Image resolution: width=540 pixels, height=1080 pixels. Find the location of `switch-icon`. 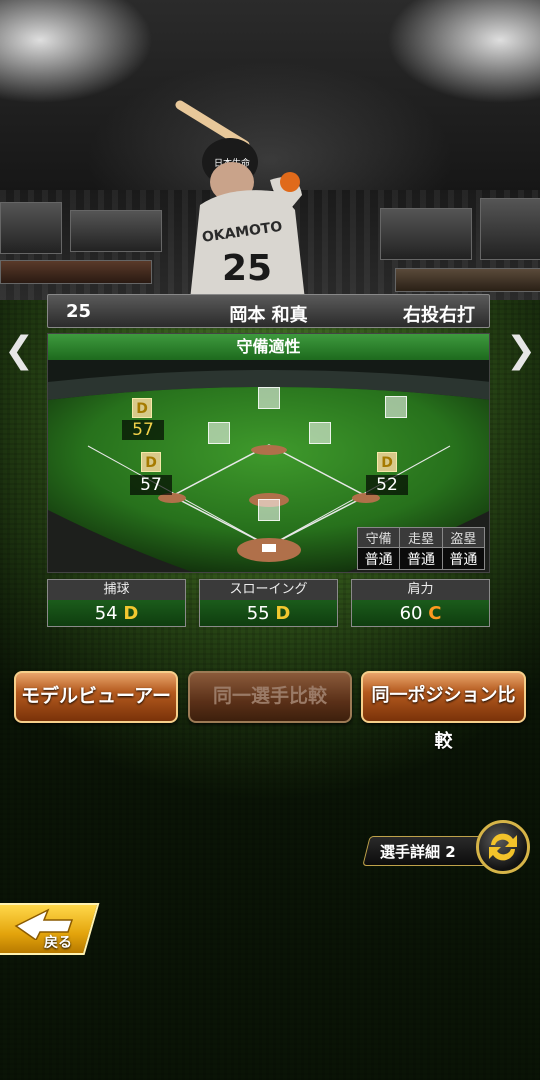

switch-icon is located at coordinates (503, 847).